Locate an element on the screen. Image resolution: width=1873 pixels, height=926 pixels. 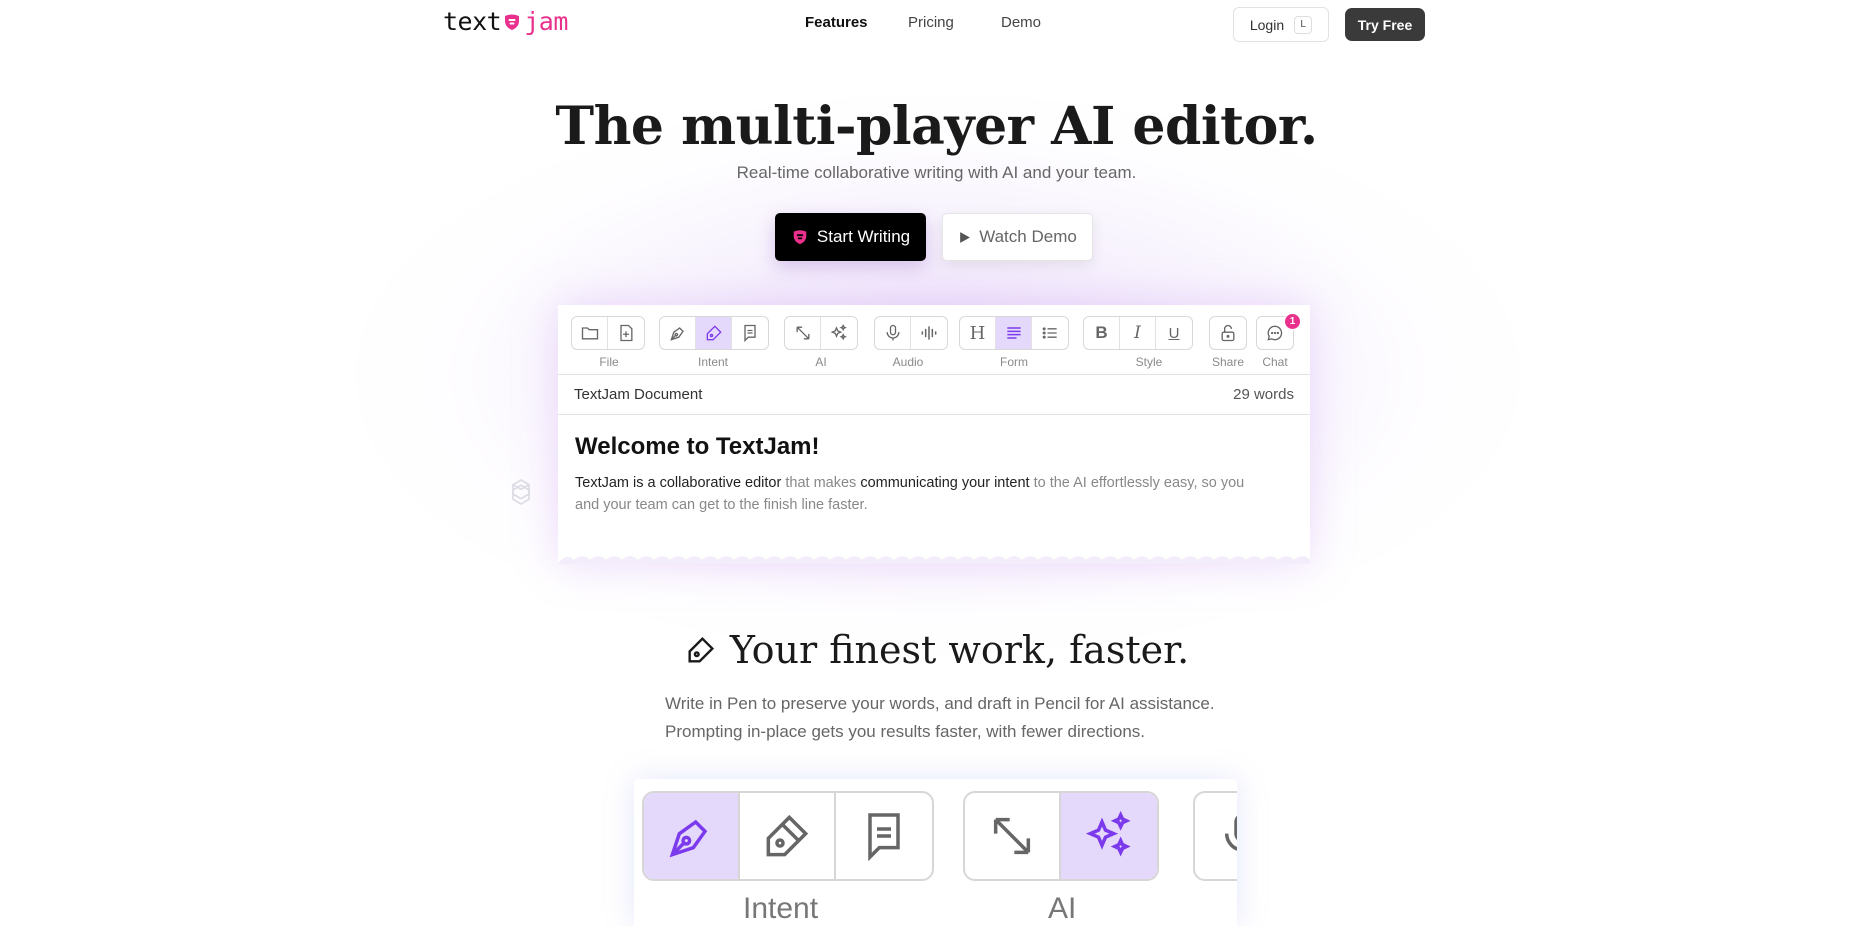
login-shortcut: L is located at coordinates (1303, 24).